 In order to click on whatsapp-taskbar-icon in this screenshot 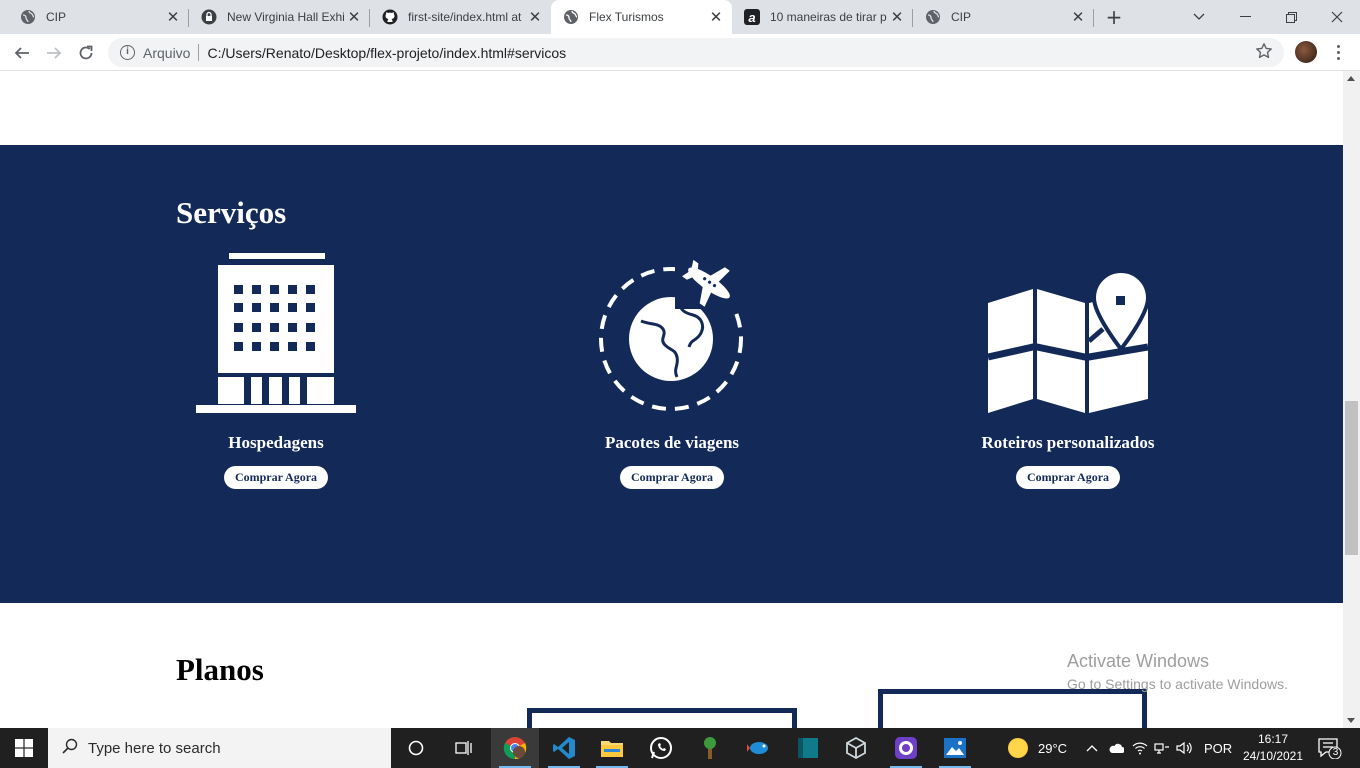, I will do `click(661, 748)`.